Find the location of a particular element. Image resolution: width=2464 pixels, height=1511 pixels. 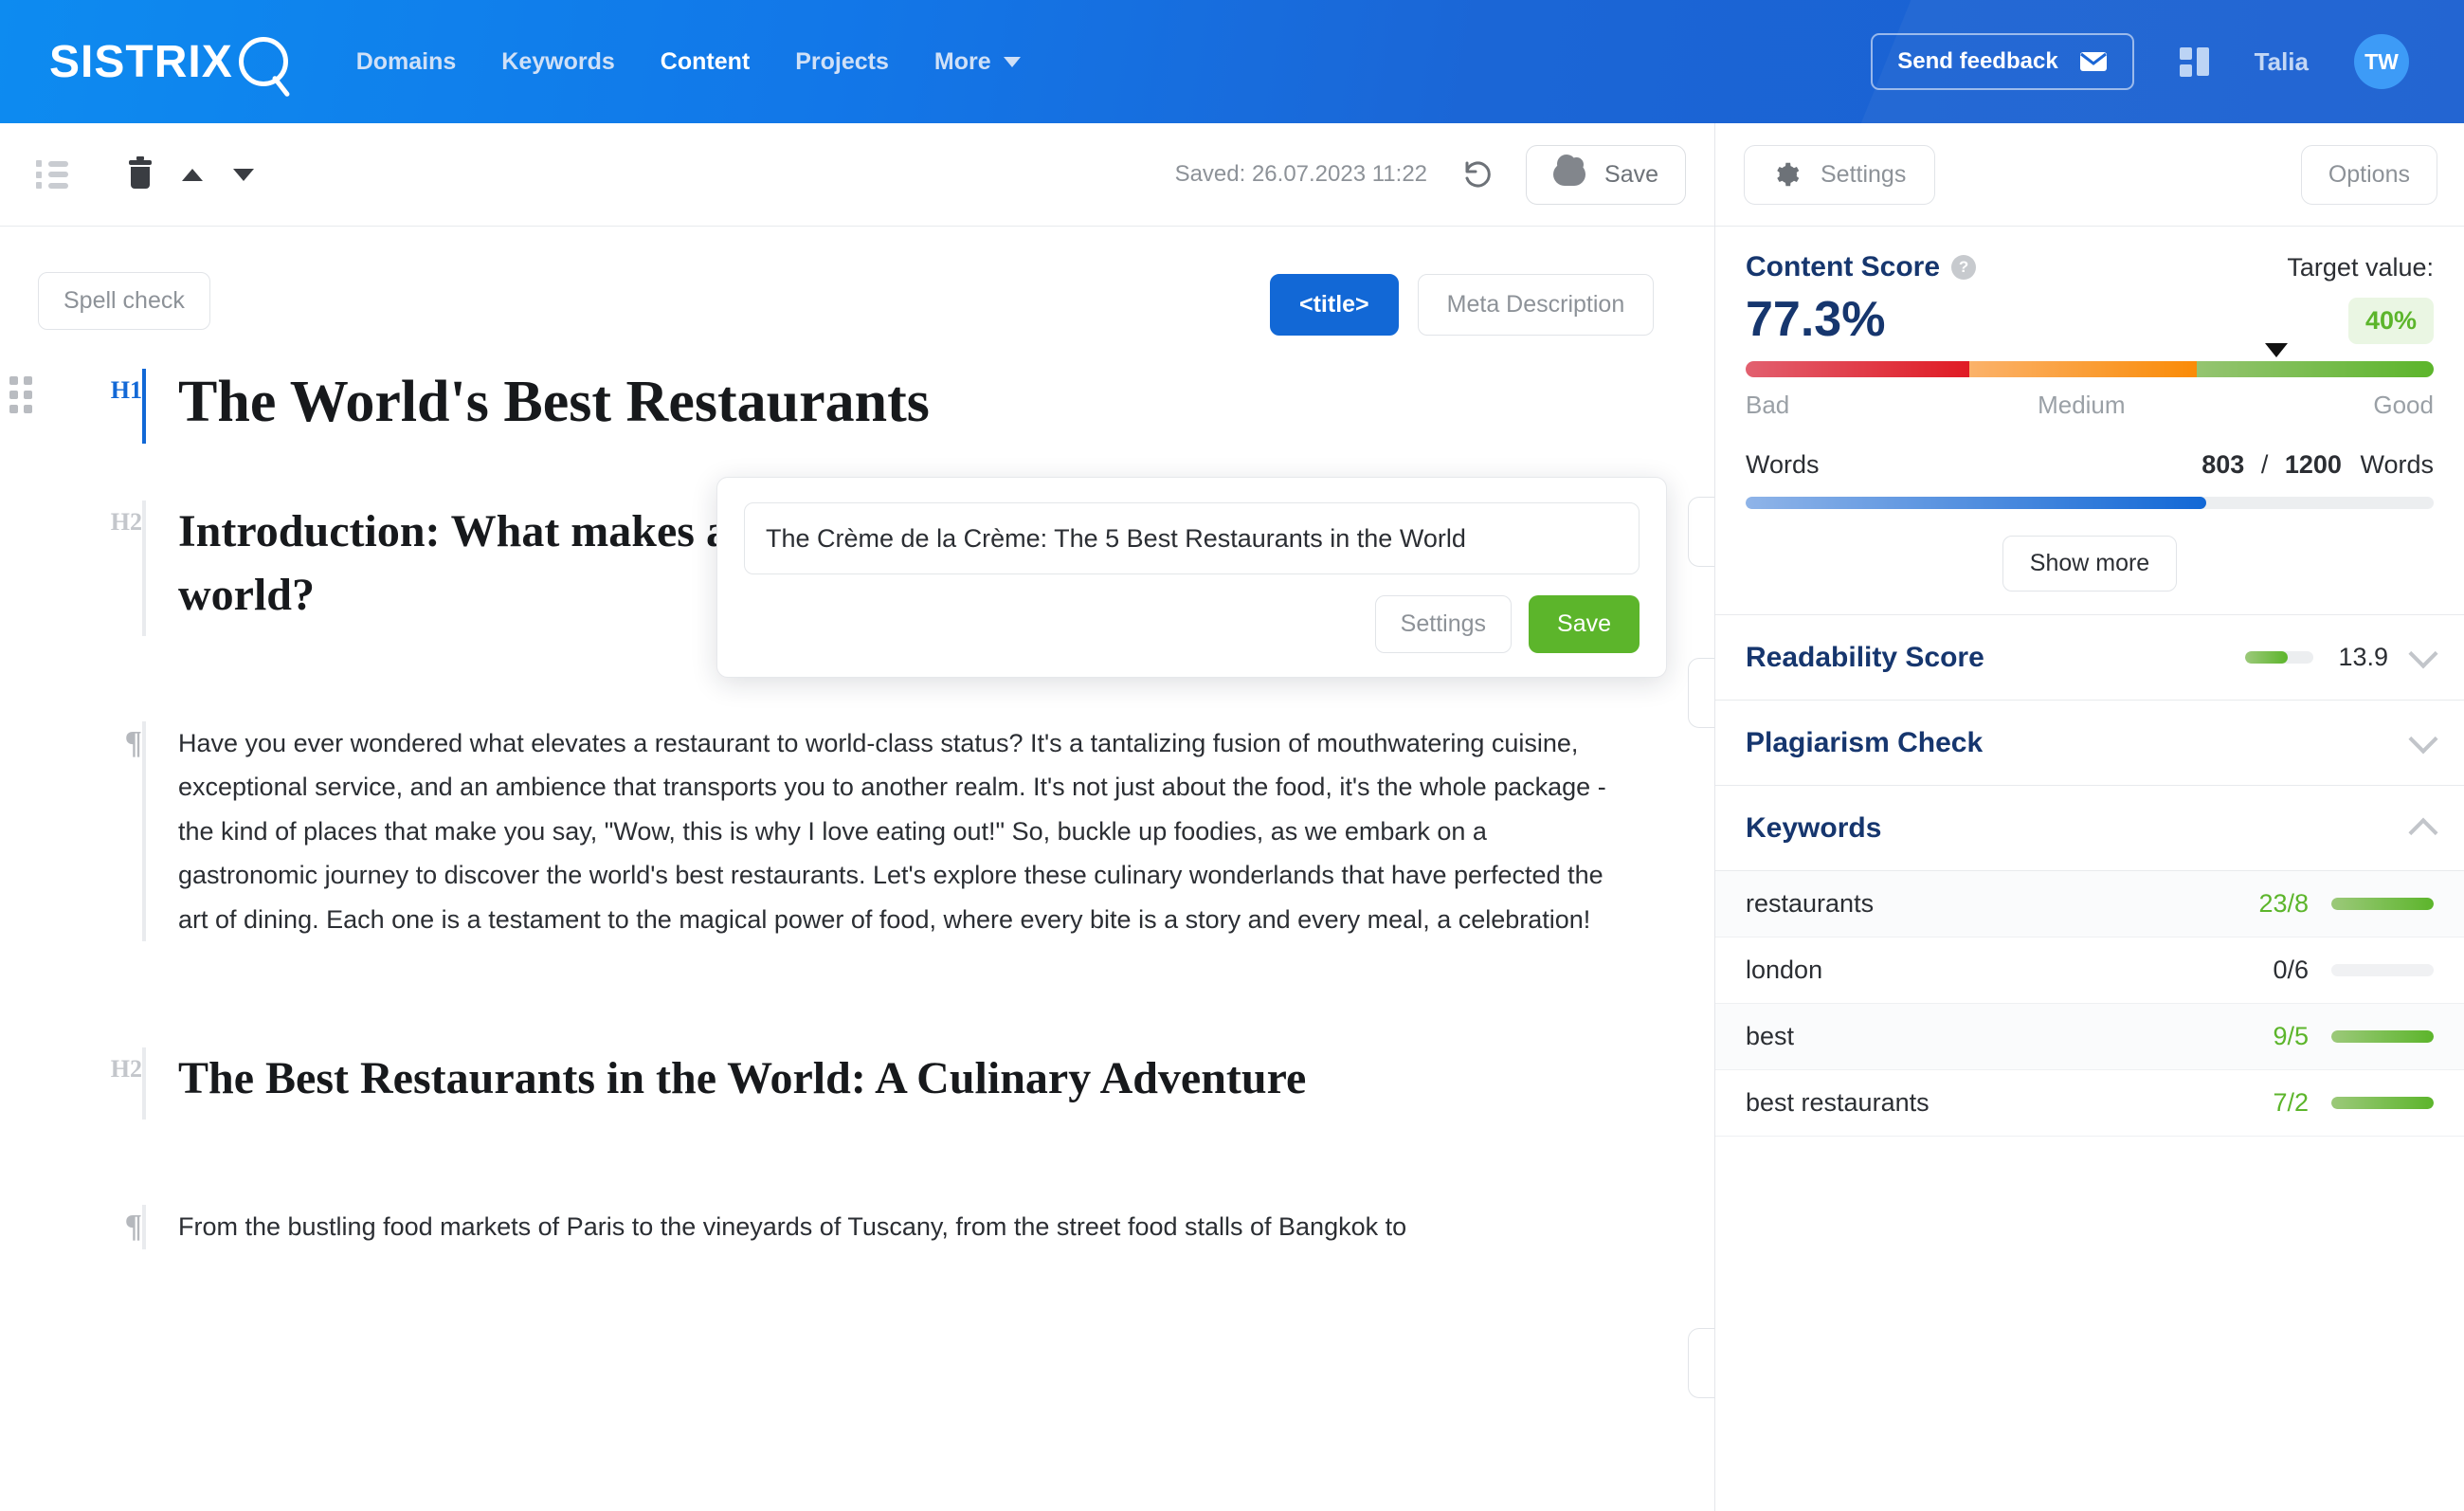

chevron-up-icon is located at coordinates (2423, 832).